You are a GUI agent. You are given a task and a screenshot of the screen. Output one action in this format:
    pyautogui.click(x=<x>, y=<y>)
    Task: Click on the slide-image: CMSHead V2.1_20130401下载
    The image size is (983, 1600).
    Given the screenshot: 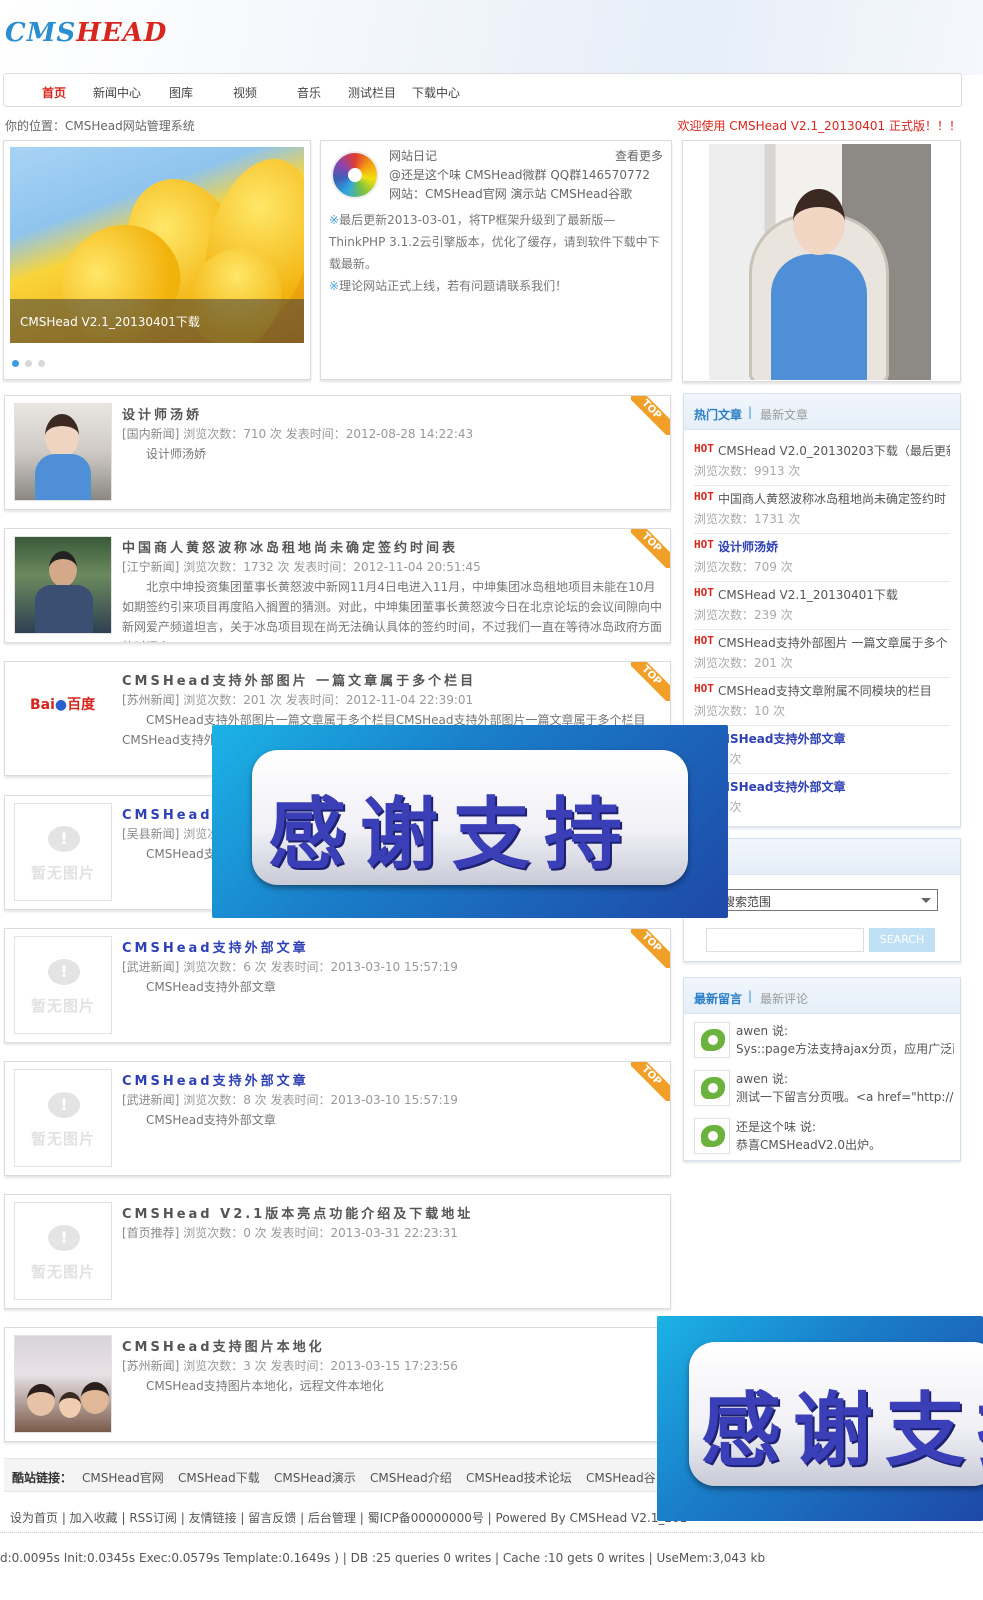 What is the action you would take?
    pyautogui.click(x=157, y=245)
    